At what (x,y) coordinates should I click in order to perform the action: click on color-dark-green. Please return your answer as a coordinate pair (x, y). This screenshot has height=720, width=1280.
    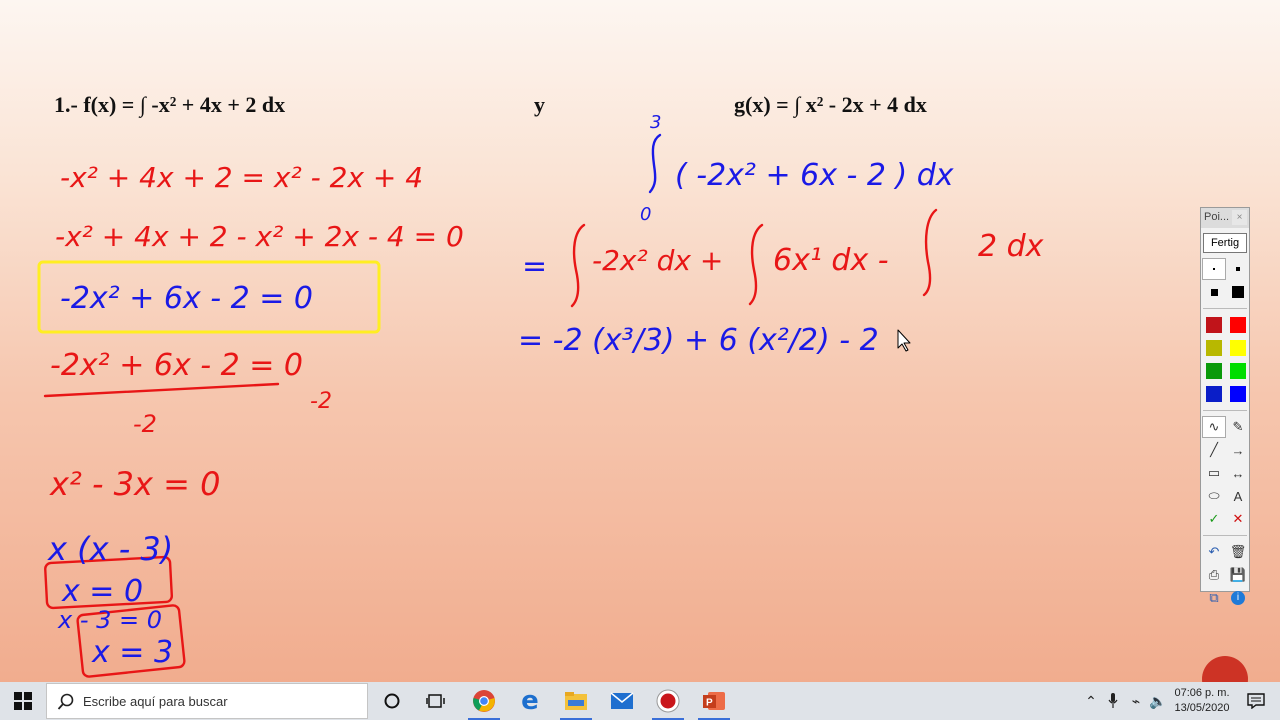
    Looking at the image, I should click on (1214, 371).